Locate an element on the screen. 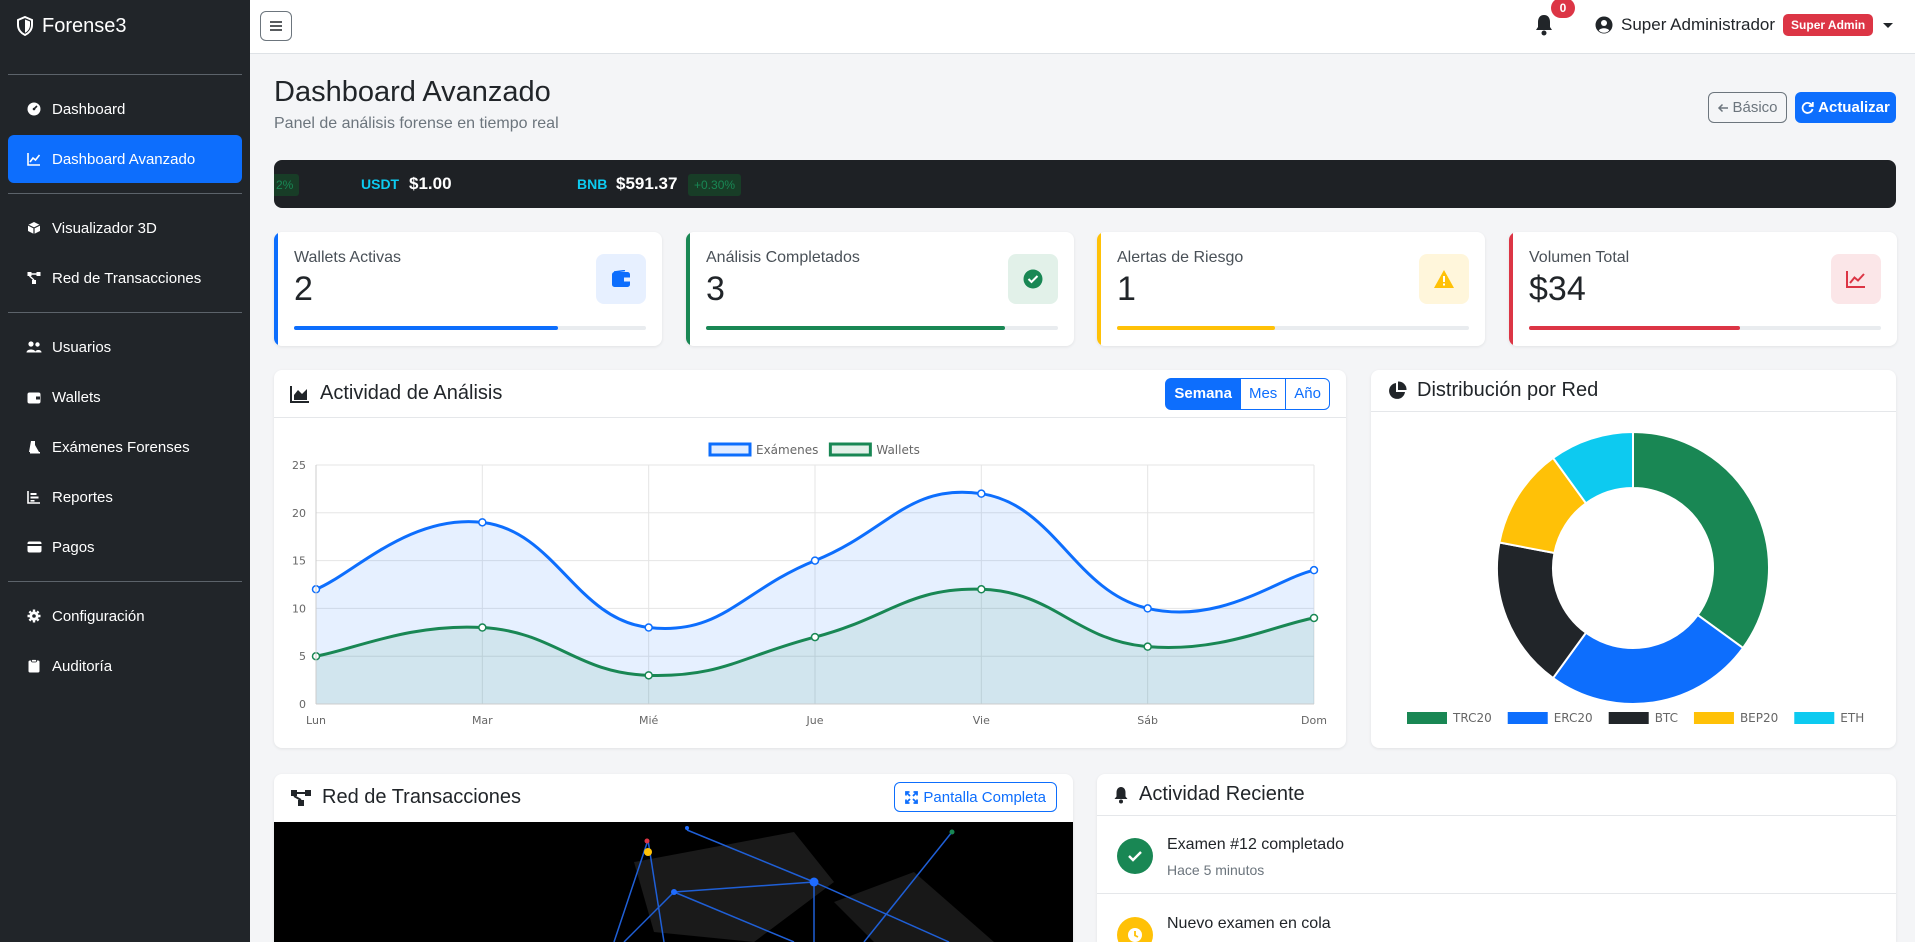 The width and height of the screenshot is (1915, 942). sidebar-item-dashboard-avanzado: Dashboard Avanzado is located at coordinates (125, 159).